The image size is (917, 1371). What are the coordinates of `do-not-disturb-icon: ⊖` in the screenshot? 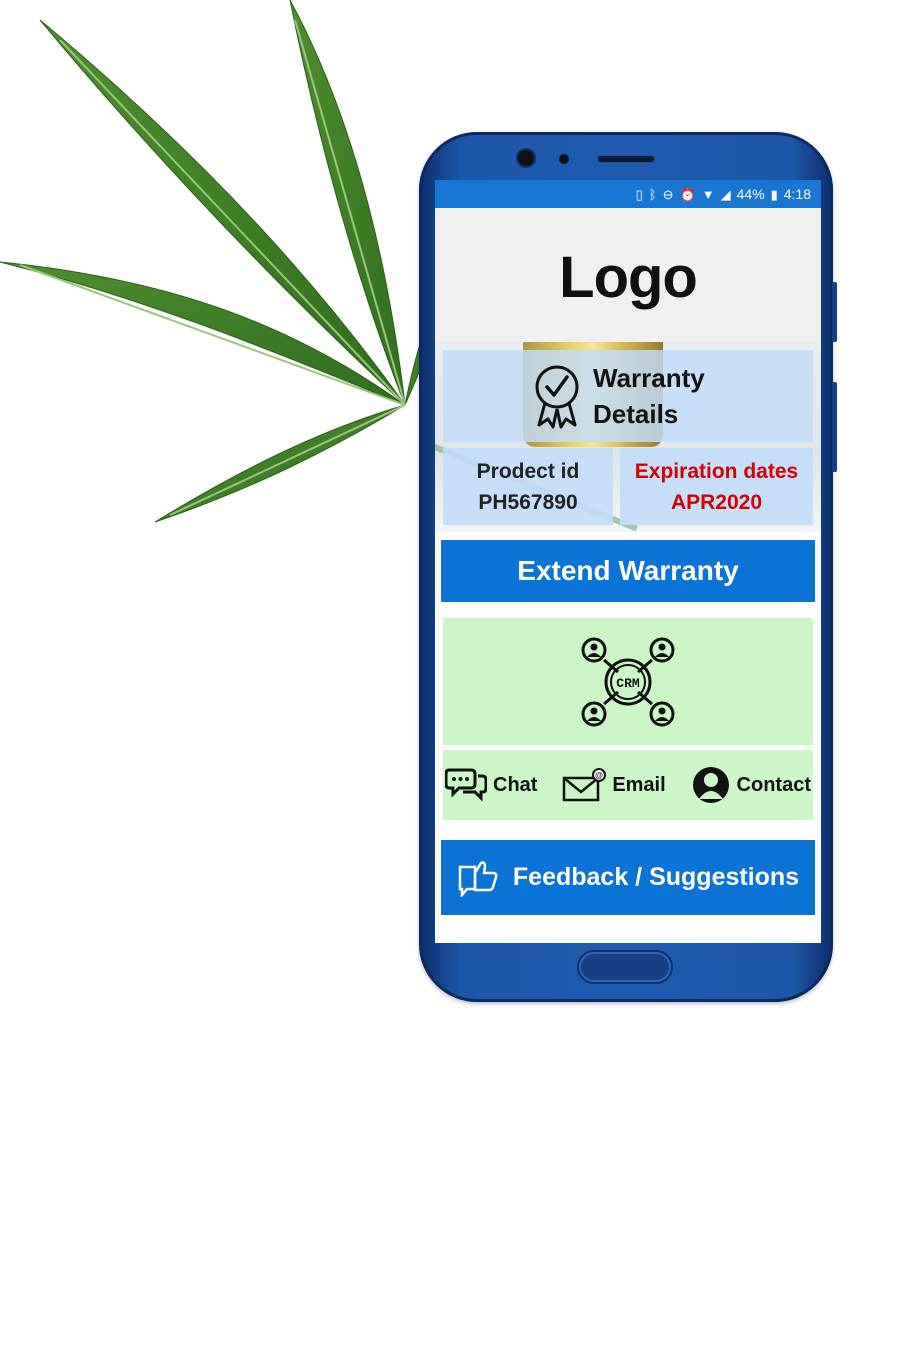 It's located at (668, 194).